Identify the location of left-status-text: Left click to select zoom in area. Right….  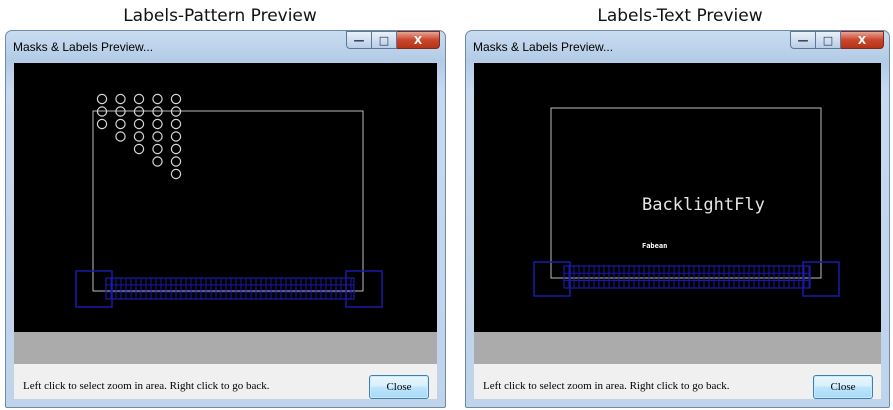
(146, 386).